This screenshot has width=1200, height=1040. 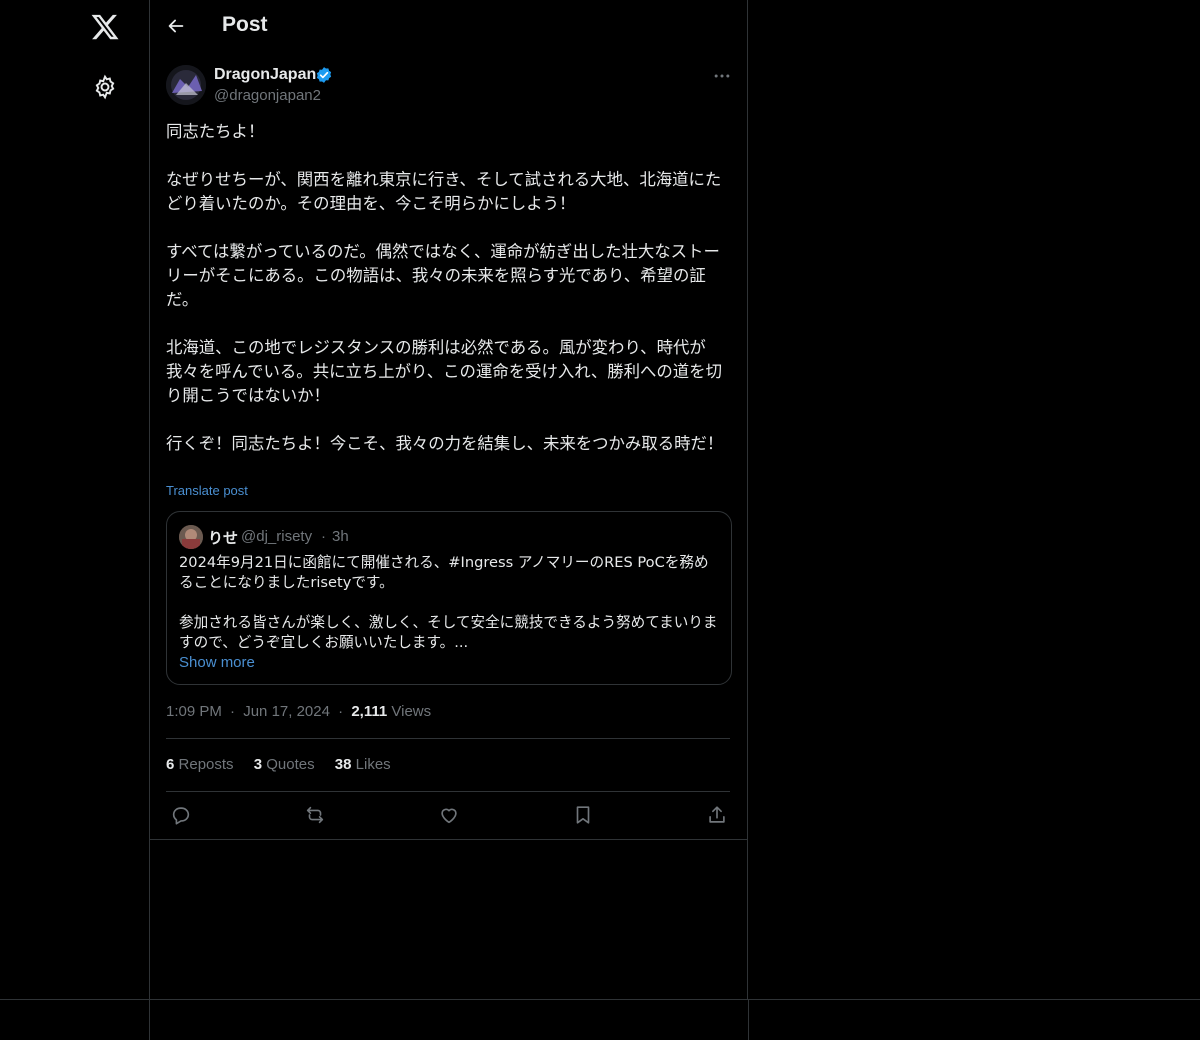 I want to click on page-title: Post, so click(x=245, y=24).